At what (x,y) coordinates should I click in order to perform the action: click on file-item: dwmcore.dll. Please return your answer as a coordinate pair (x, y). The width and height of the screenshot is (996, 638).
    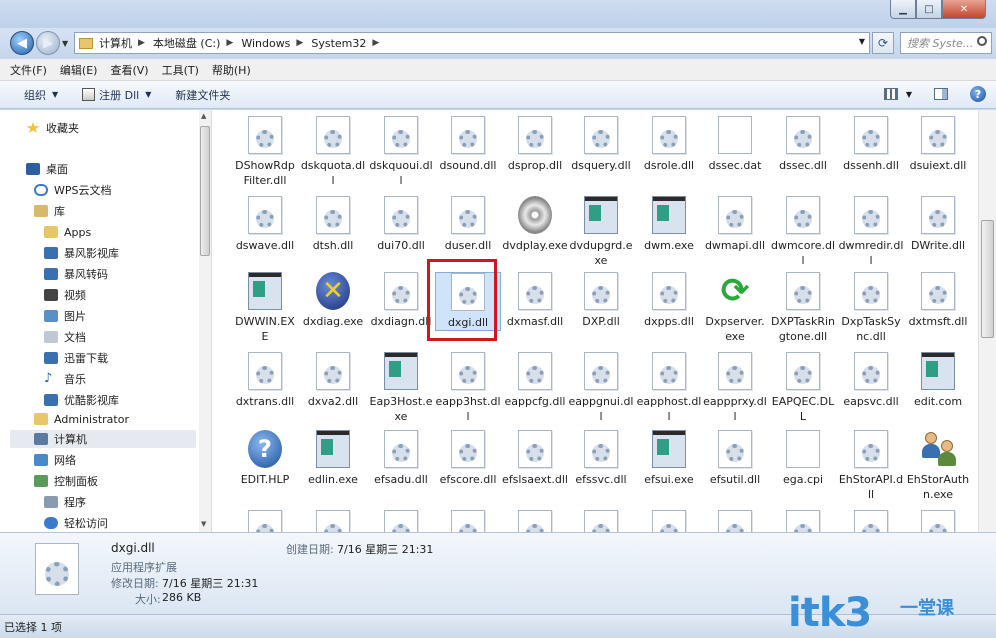
    Looking at the image, I should click on (803, 232).